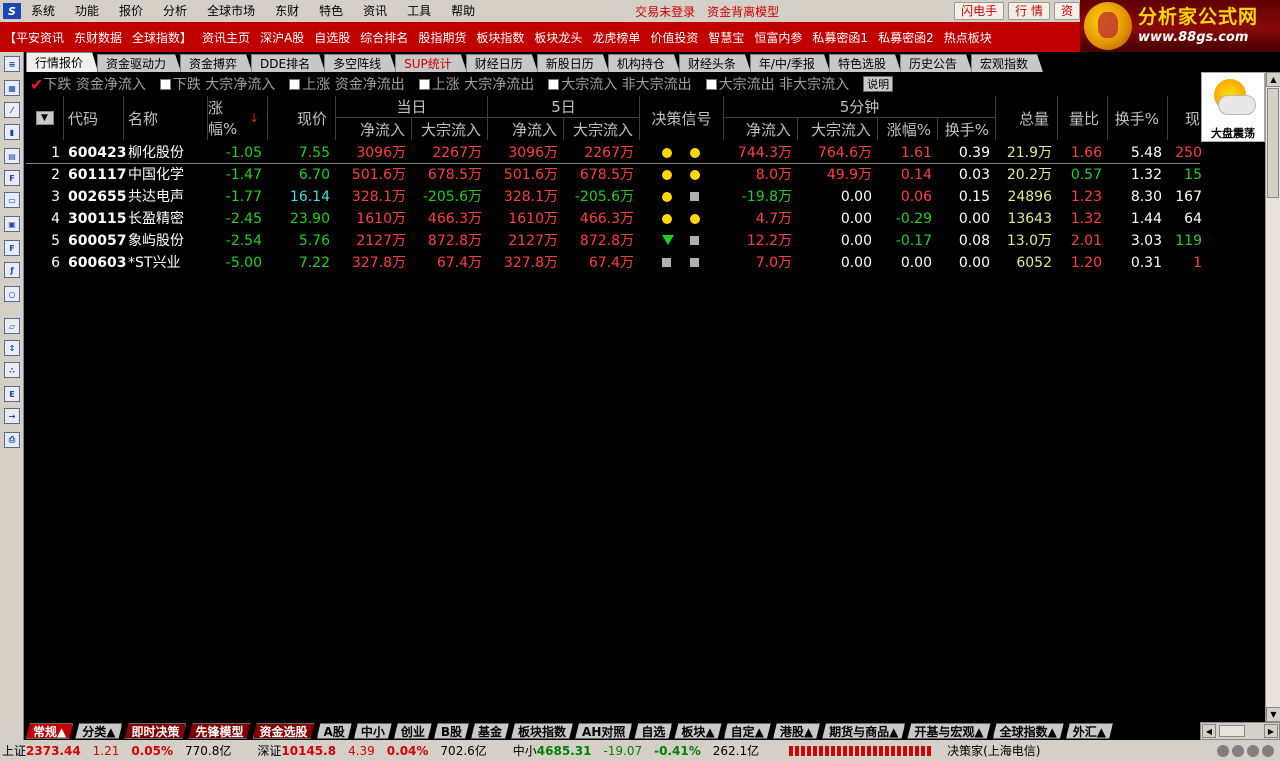 The image size is (1280, 761). Describe the element at coordinates (1027, 118) in the screenshot. I see `header-volume: 总量` at that location.